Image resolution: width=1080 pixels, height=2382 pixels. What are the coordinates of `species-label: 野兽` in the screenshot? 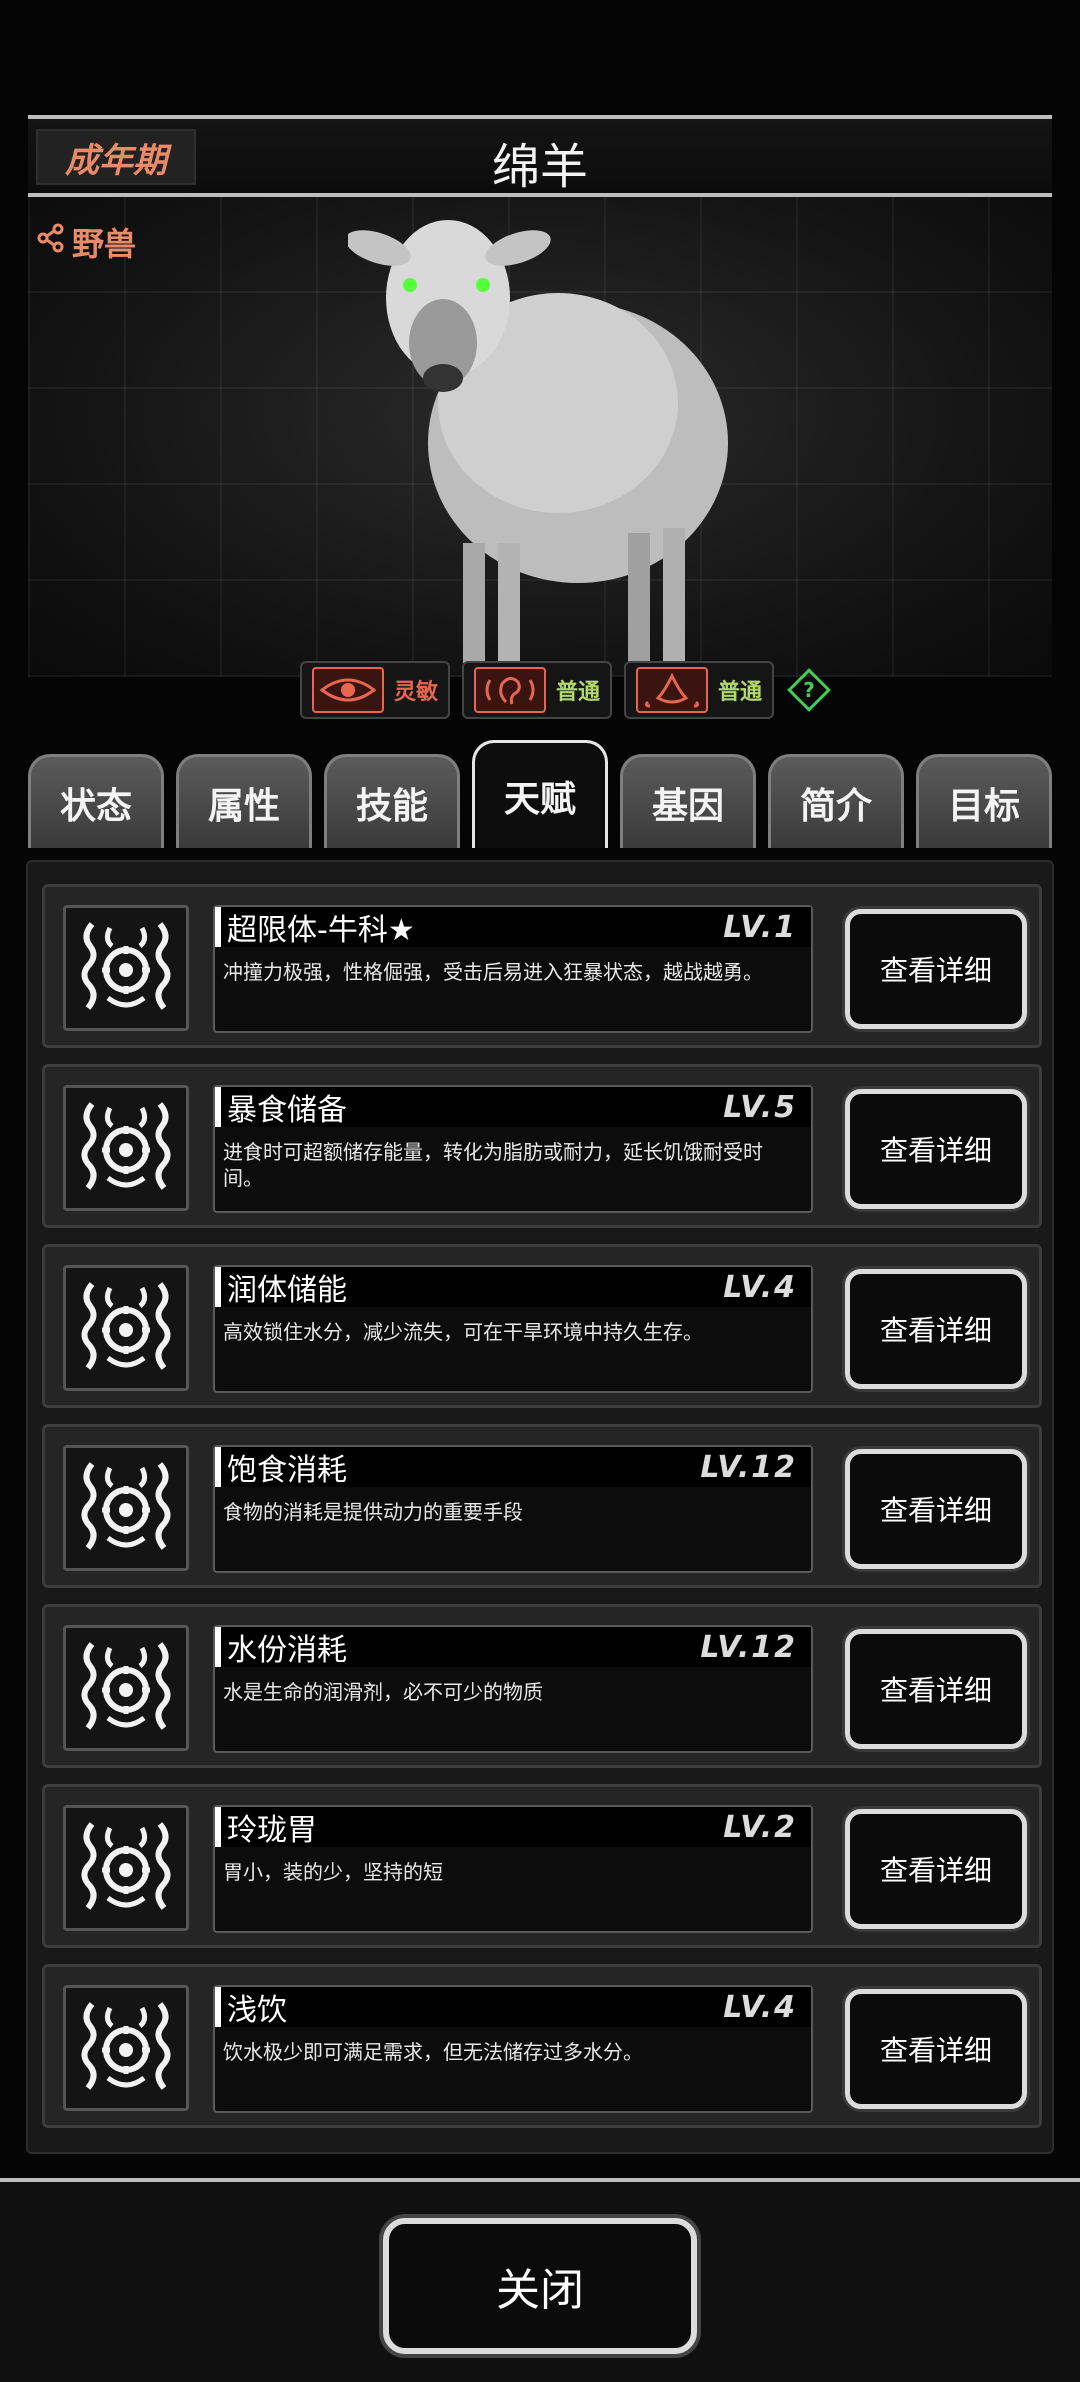 It's located at (104, 244).